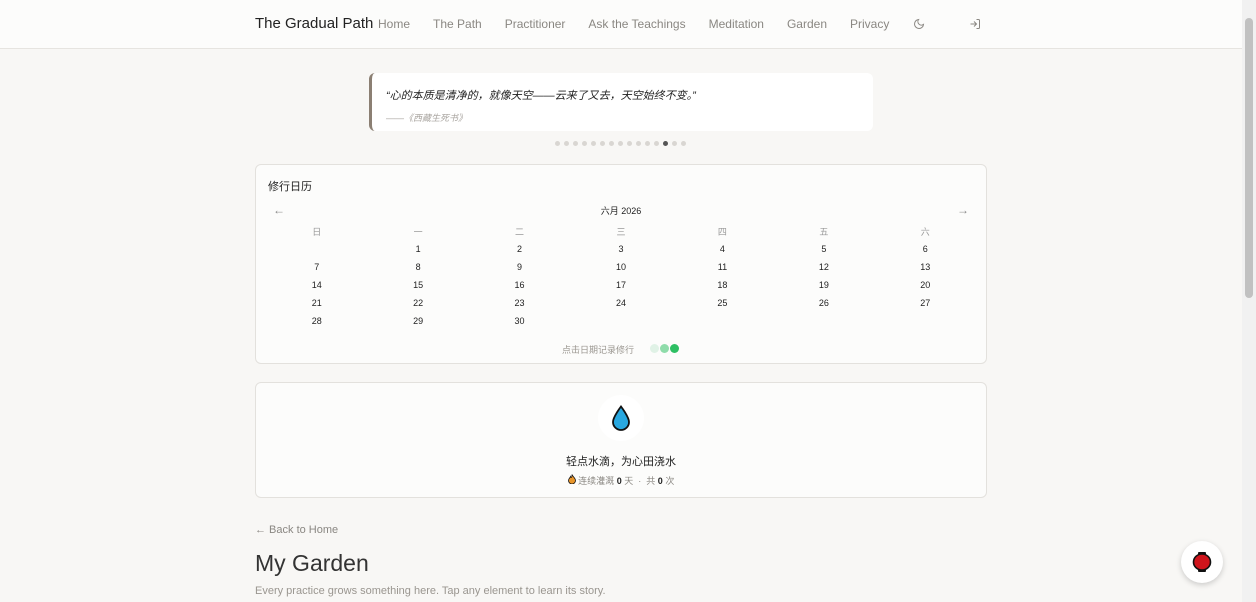 The width and height of the screenshot is (1256, 602). I want to click on calendar-day: 15, so click(417, 288).